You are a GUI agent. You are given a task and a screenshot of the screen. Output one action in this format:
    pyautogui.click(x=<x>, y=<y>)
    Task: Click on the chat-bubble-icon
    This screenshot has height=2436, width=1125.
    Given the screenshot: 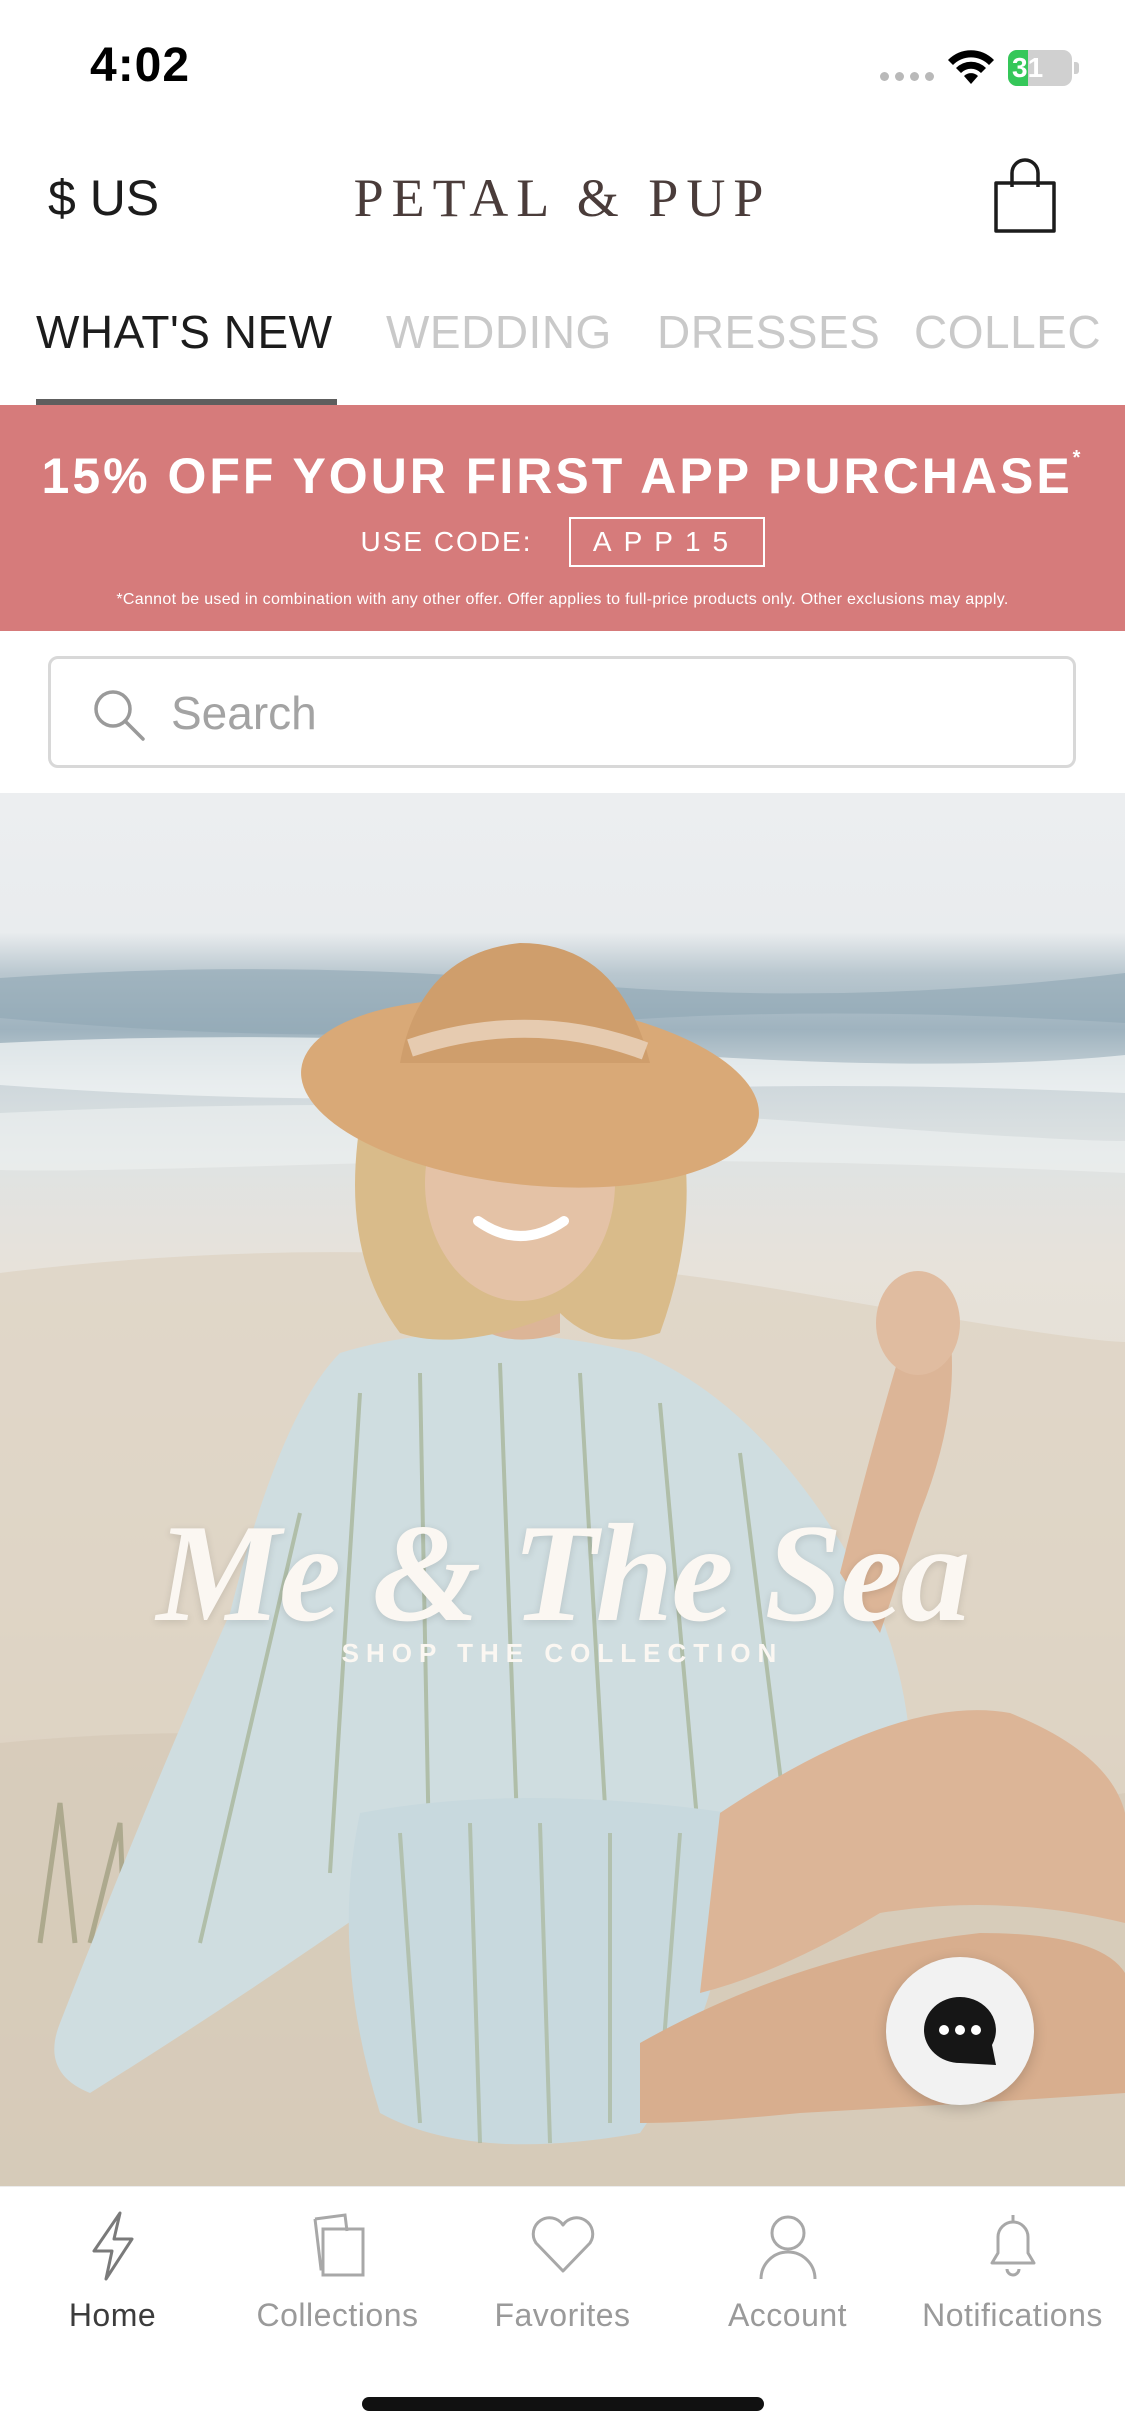 What is the action you would take?
    pyautogui.click(x=960, y=2031)
    